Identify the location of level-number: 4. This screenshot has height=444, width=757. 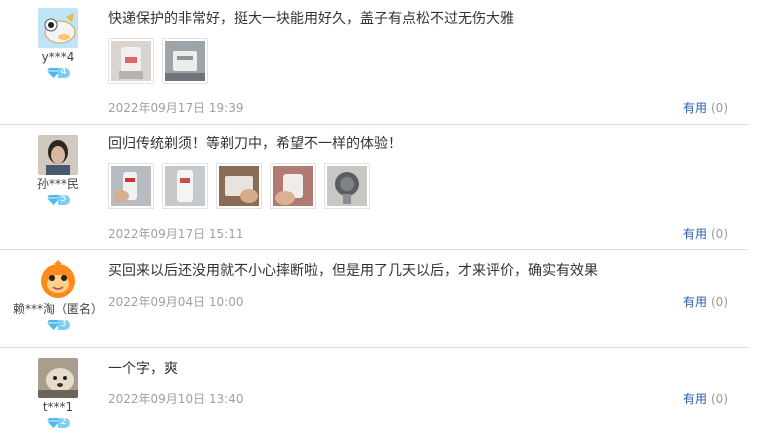
(63, 73).